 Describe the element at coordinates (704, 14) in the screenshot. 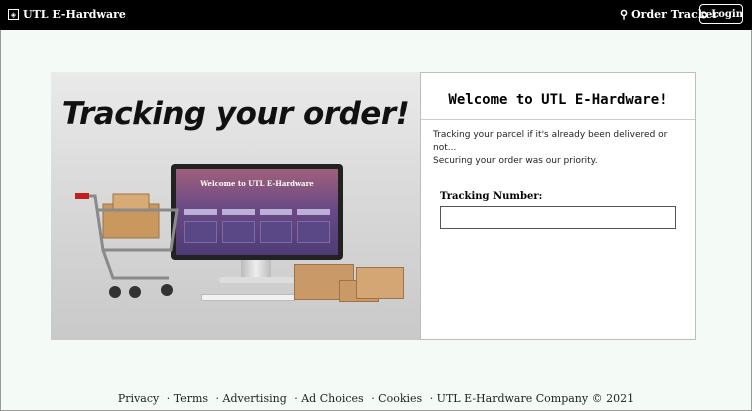

I see `login-icon: ➲` at that location.